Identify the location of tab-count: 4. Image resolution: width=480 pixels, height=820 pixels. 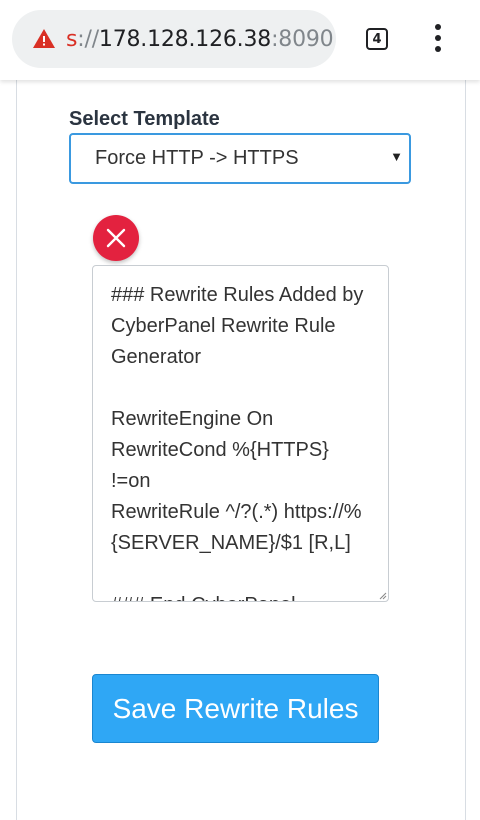
(377, 39).